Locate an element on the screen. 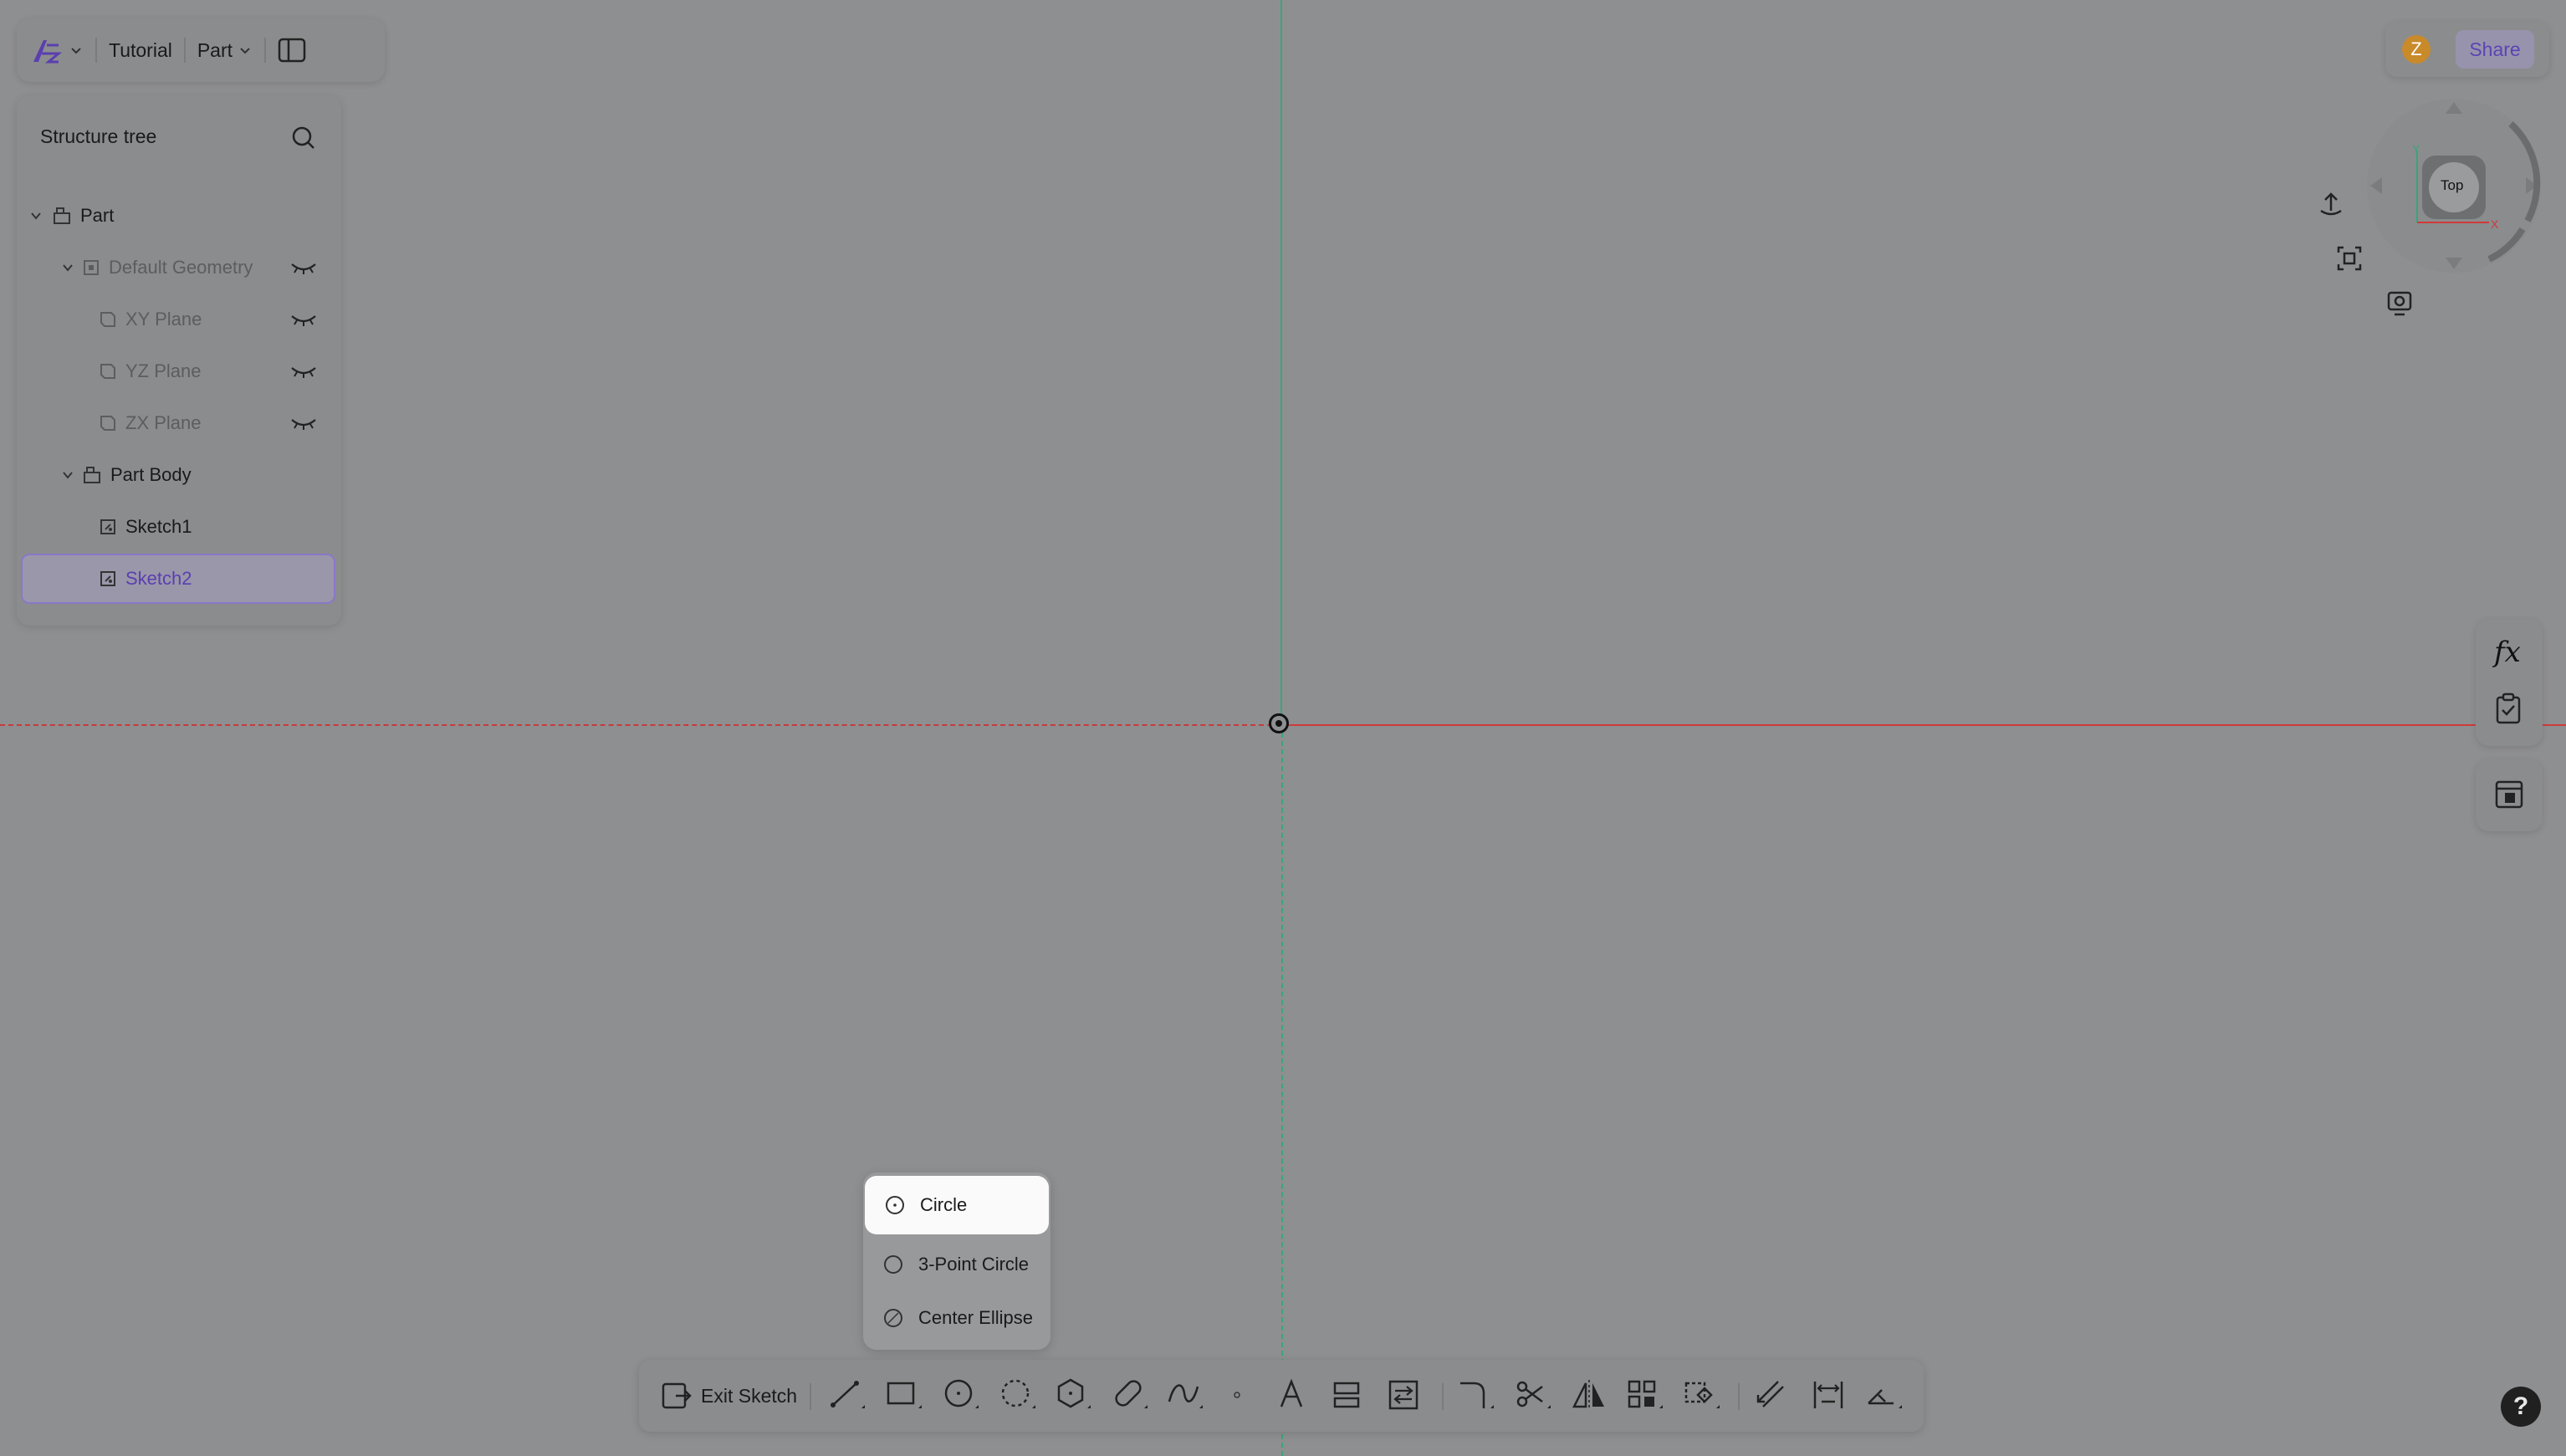  tree-item-label: Sketch1 is located at coordinates (158, 526).